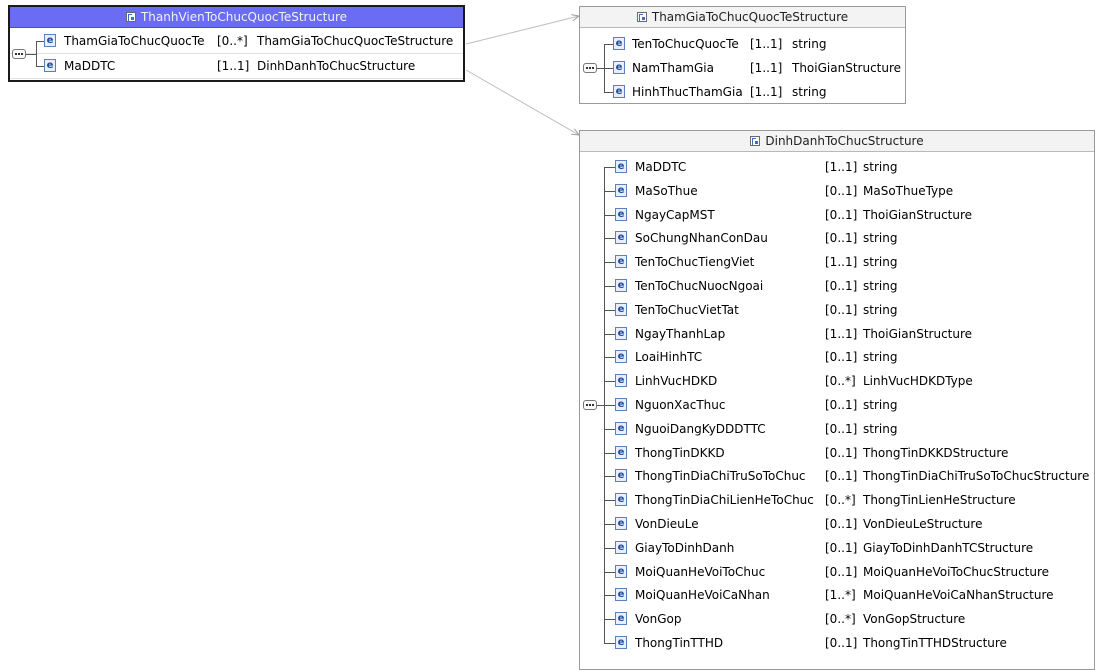 The width and height of the screenshot is (1101, 670). I want to click on element-row: e SoChungNhanConDau [0..1] string, so click(837, 239).